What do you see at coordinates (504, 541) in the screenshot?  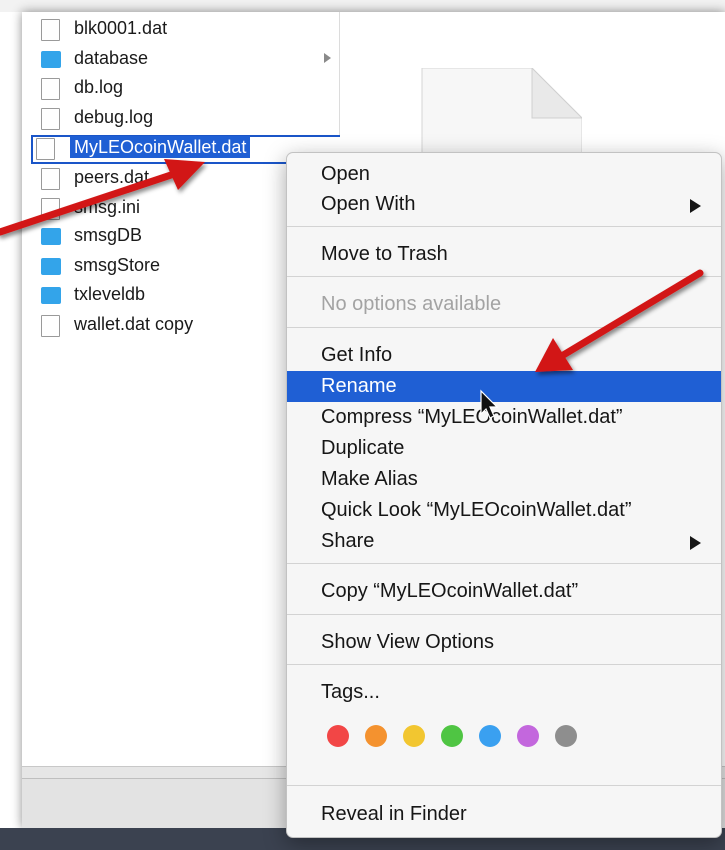 I see `menu-item-share: Share` at bounding box center [504, 541].